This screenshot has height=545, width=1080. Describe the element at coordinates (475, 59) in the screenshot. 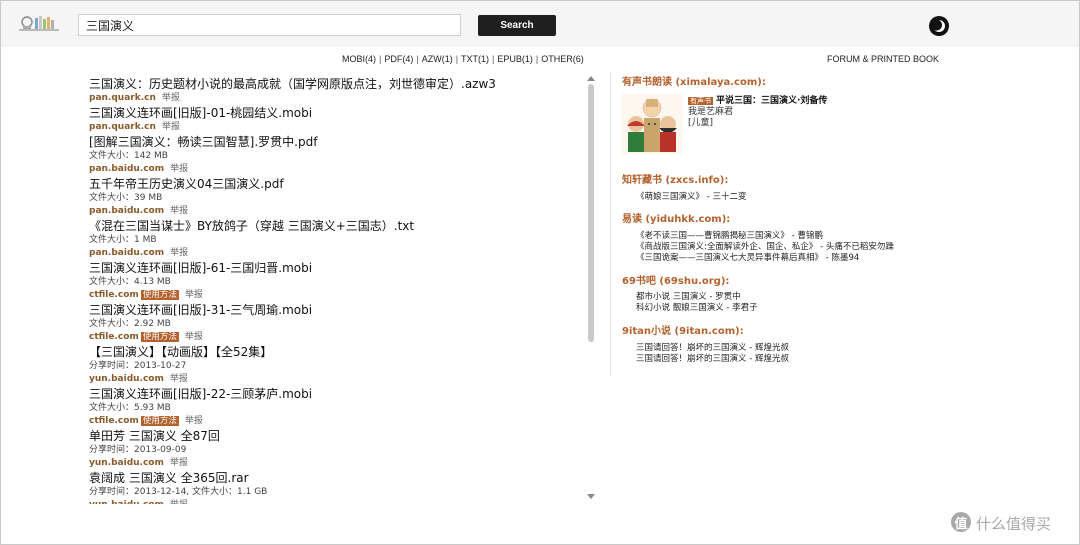

I see `format-filter-link: TXT(1)` at that location.